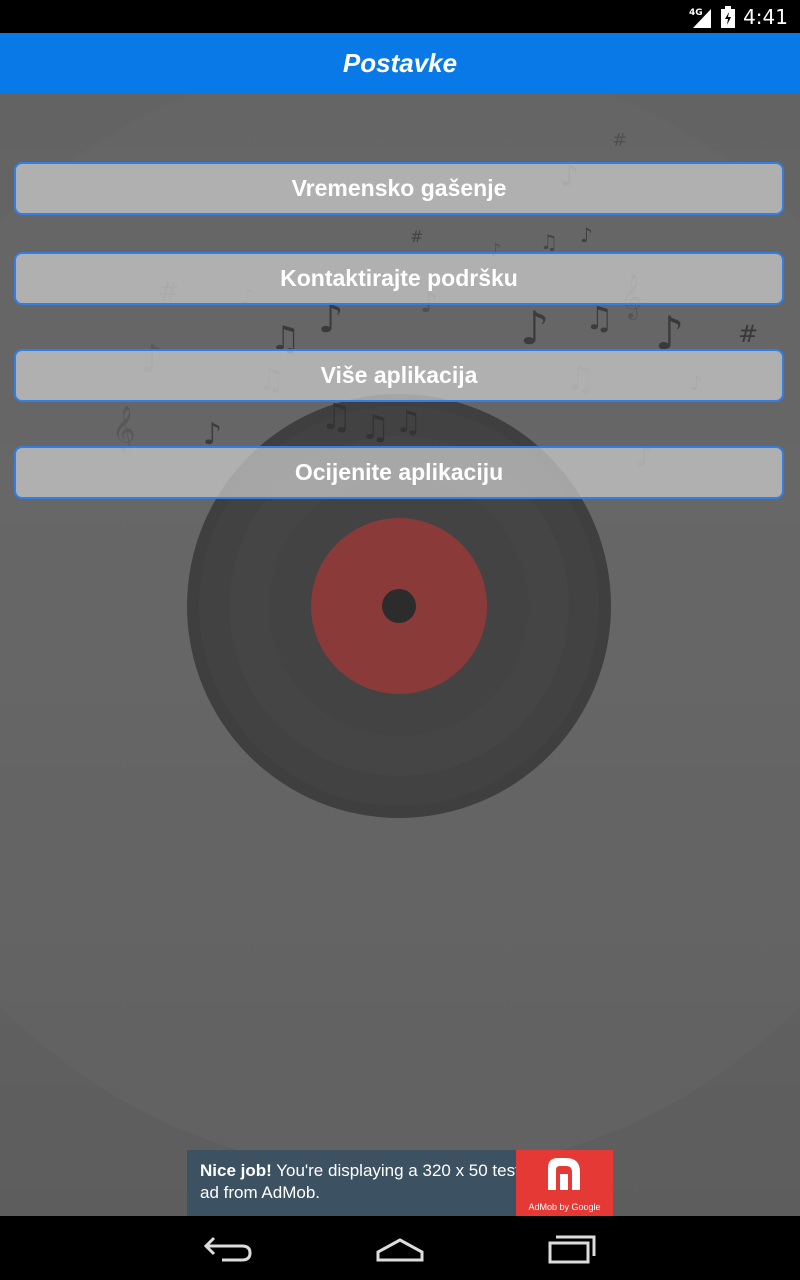 The image size is (800, 1280). I want to click on app-bar: Postavke, so click(400, 63).